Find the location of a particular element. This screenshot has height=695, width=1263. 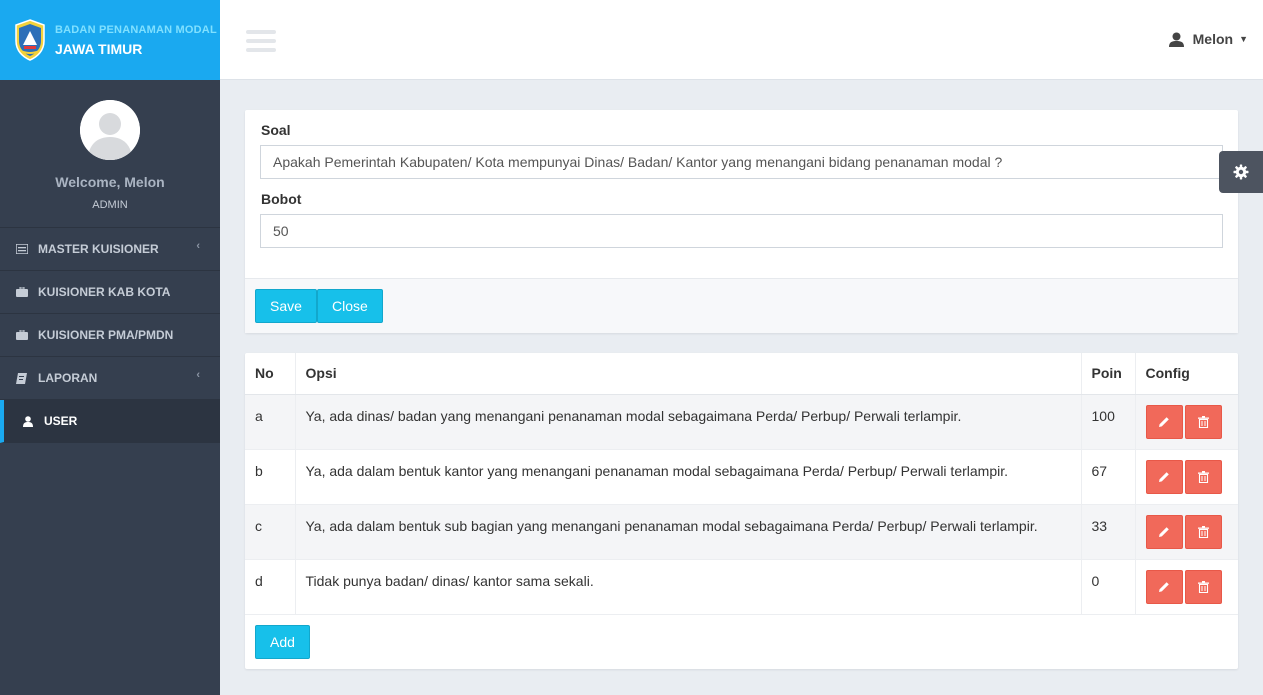

row-poin: 0 is located at coordinates (1108, 587).